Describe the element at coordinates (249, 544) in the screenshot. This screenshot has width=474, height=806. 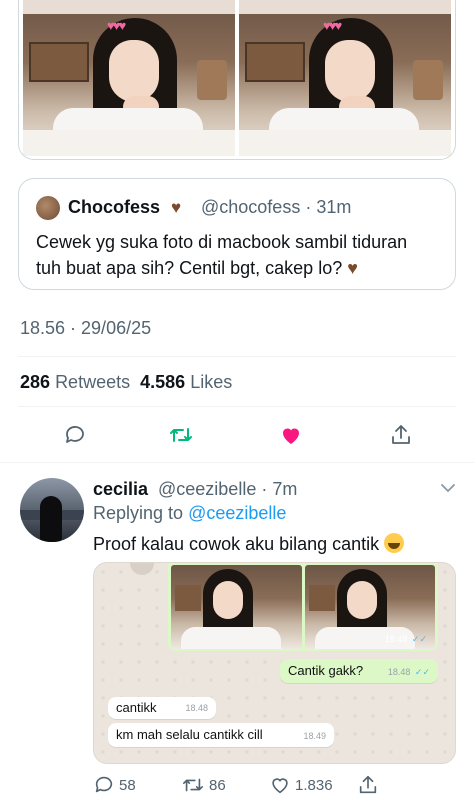
I see `reply-text: Proof kalau cowok aku bilang cantik` at that location.